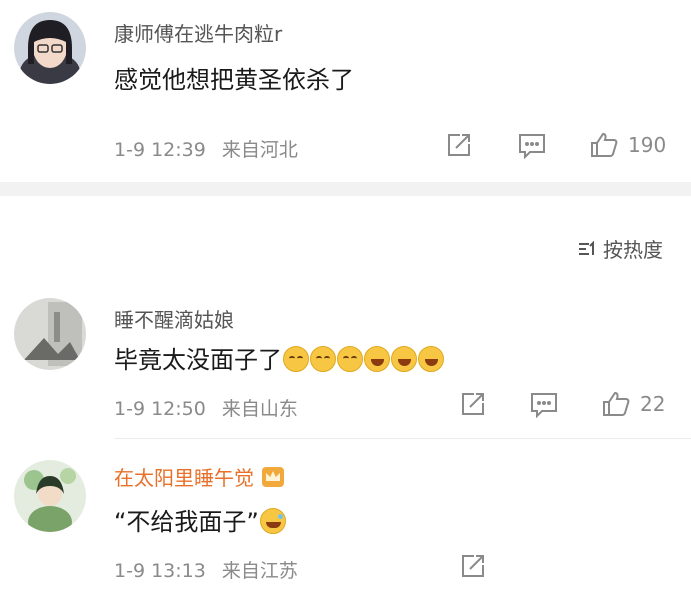 The width and height of the screenshot is (691, 592). I want to click on sort-label: 按热度, so click(633, 250).